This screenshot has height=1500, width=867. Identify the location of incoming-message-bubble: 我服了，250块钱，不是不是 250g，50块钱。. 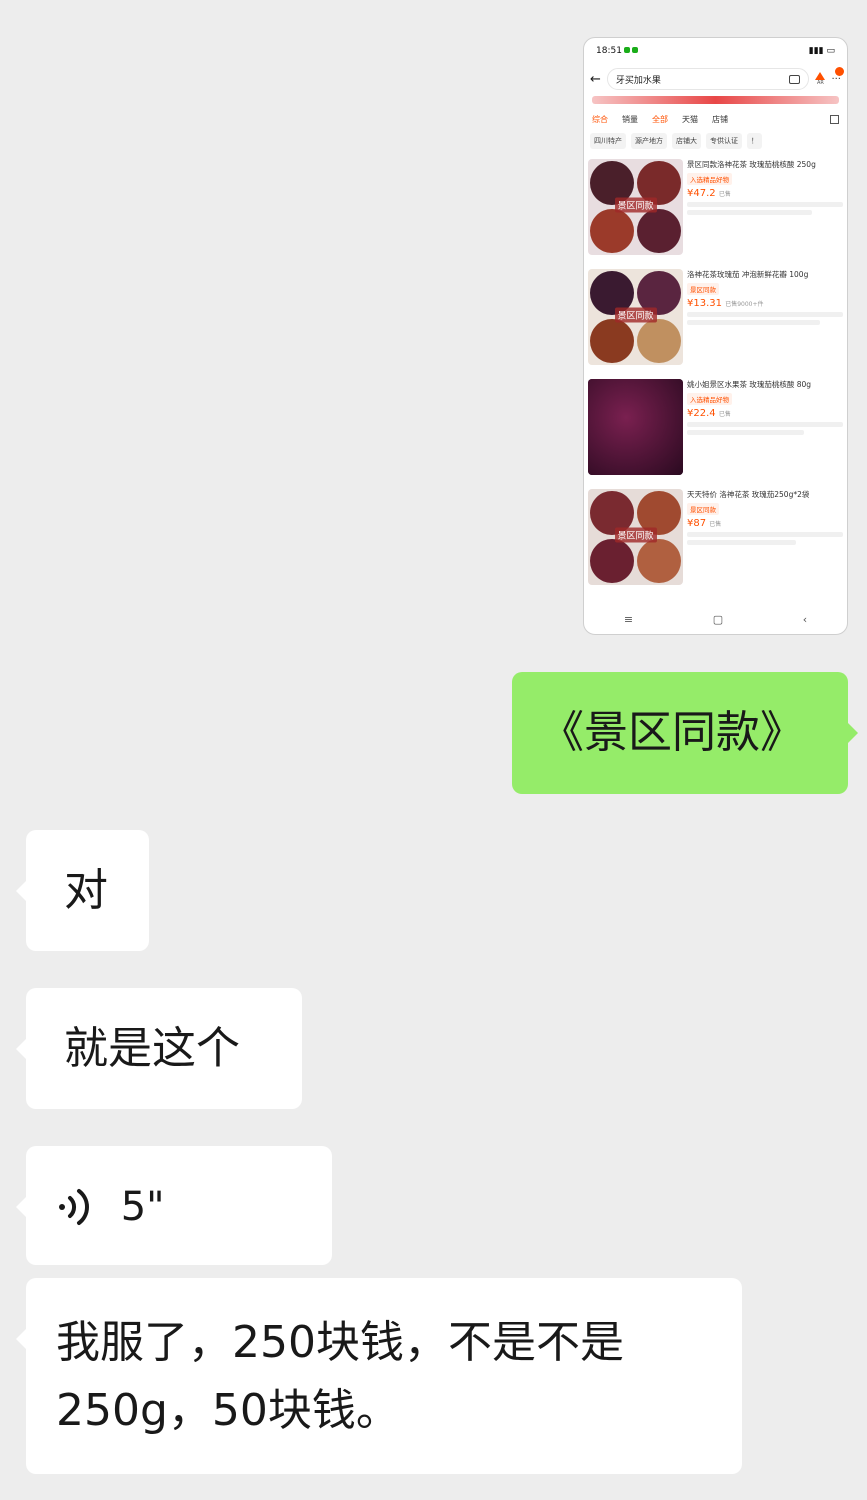
(379, 1376).